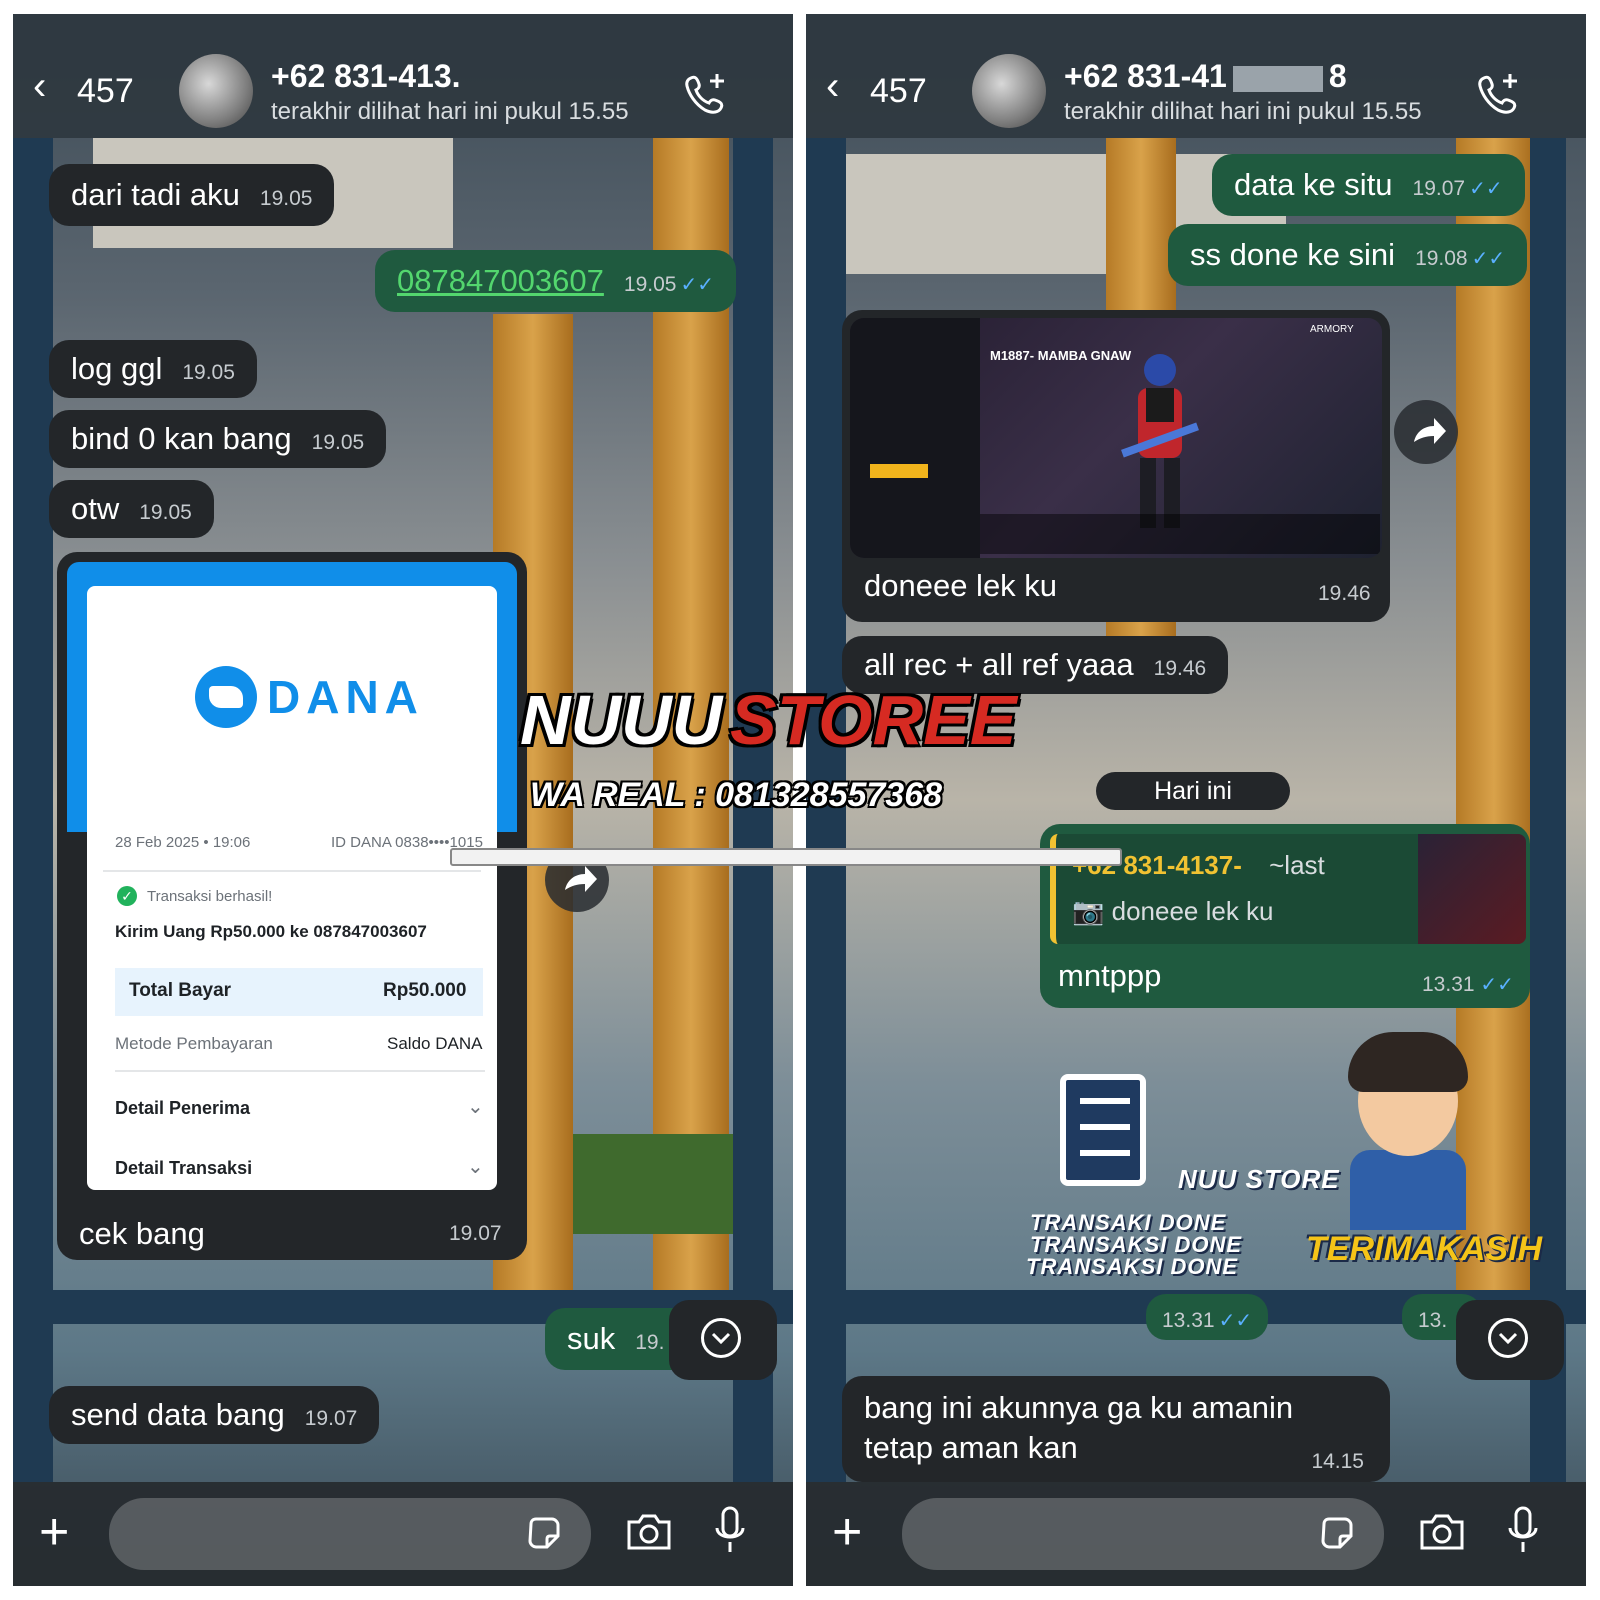  What do you see at coordinates (650, 1342) in the screenshot?
I see `message-time: 19.` at bounding box center [650, 1342].